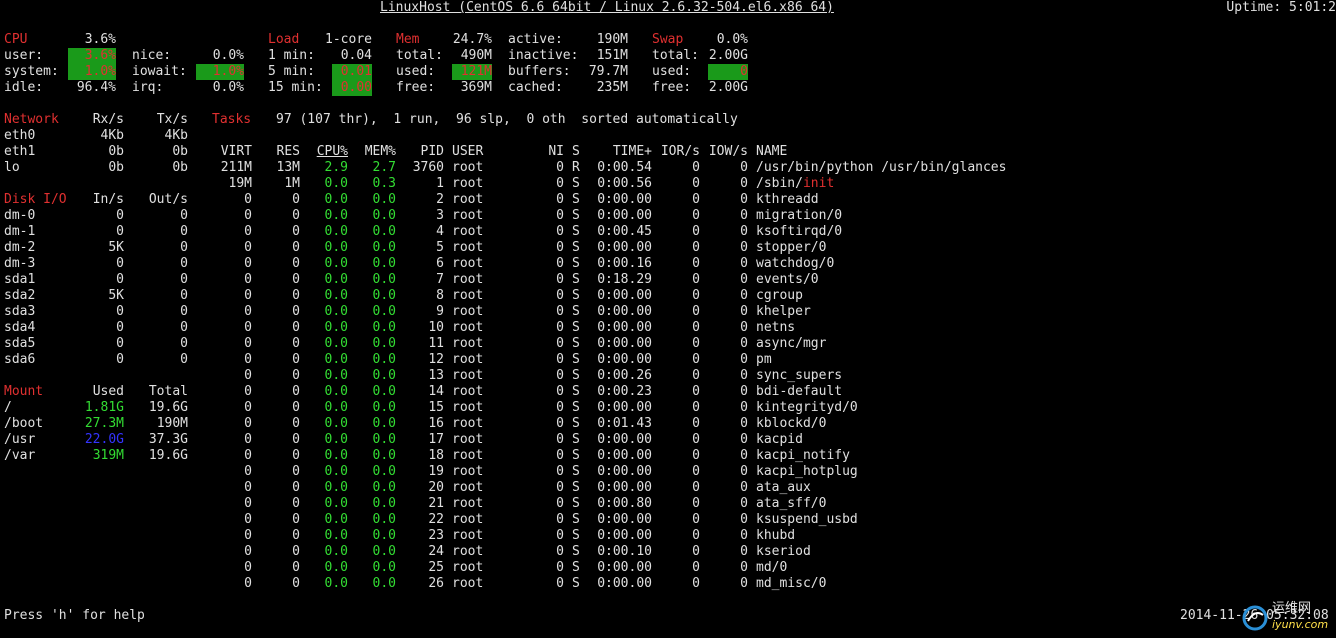 The height and width of the screenshot is (638, 1336). Describe the element at coordinates (424, 152) in the screenshot. I see `col-pid-header: PID` at that location.